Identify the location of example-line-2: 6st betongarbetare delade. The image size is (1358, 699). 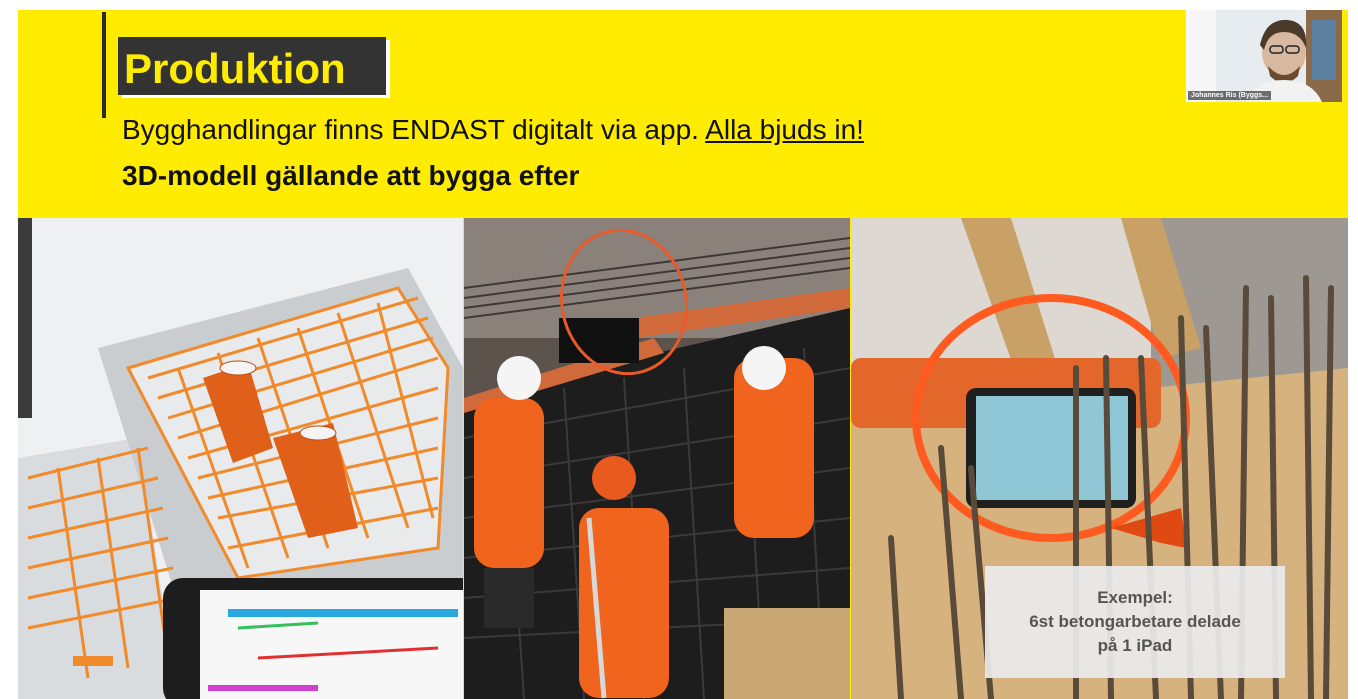
(1135, 621).